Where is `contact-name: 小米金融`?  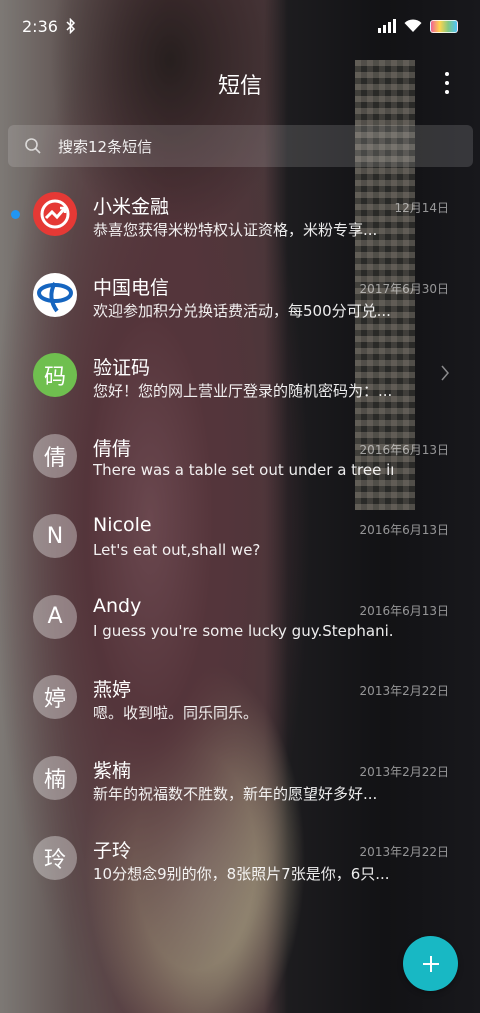
contact-name: 小米金融 is located at coordinates (131, 207).